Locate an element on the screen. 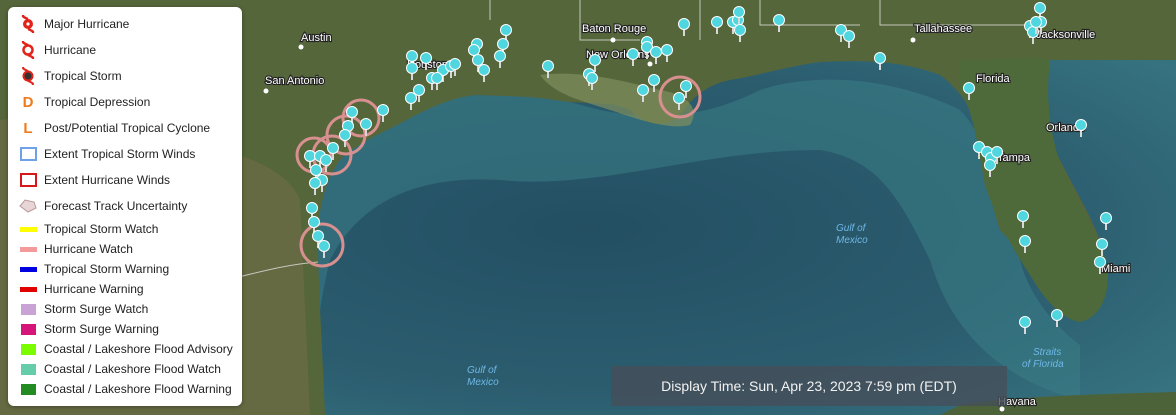 This screenshot has height=415, width=1176. city-austin: Austin is located at coordinates (316, 38).